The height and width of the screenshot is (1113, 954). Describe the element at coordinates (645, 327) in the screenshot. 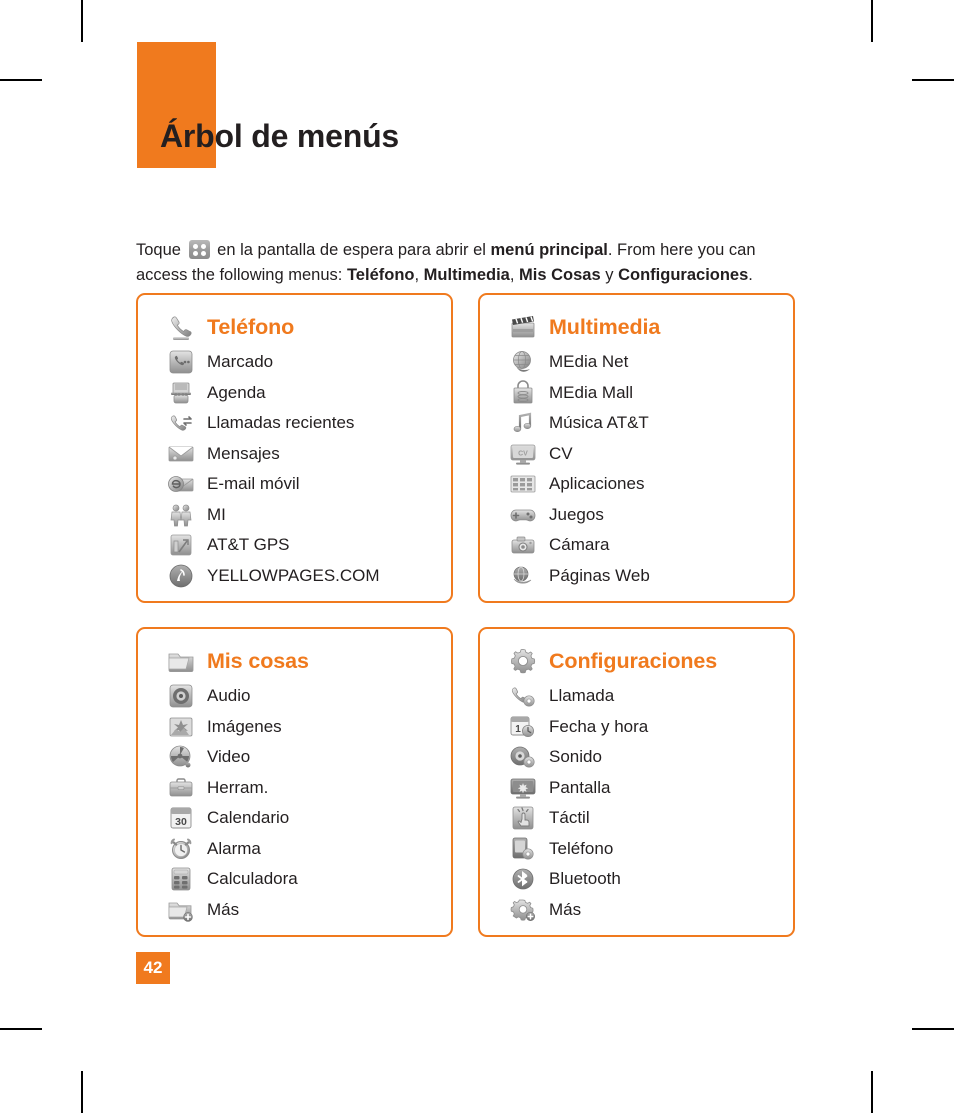

I see `panel-heading-multimedia: Multimedia` at that location.